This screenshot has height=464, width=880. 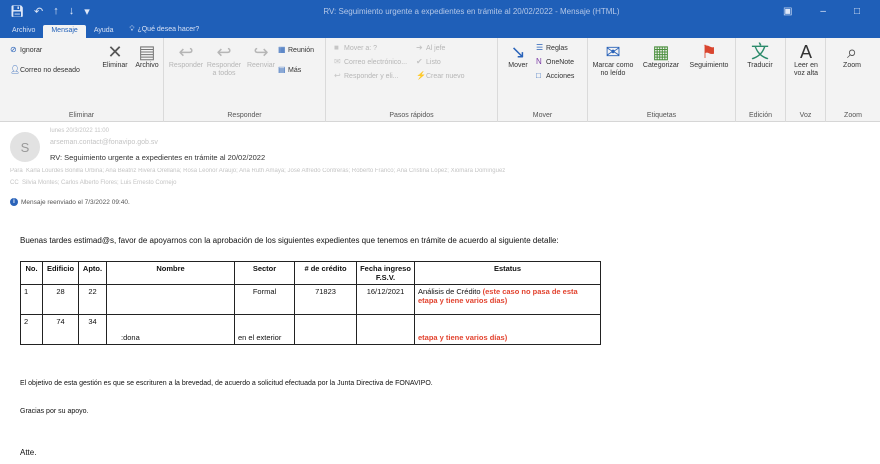 What do you see at coordinates (325, 299) in the screenshot?
I see `cell-credito: 71823` at bounding box center [325, 299].